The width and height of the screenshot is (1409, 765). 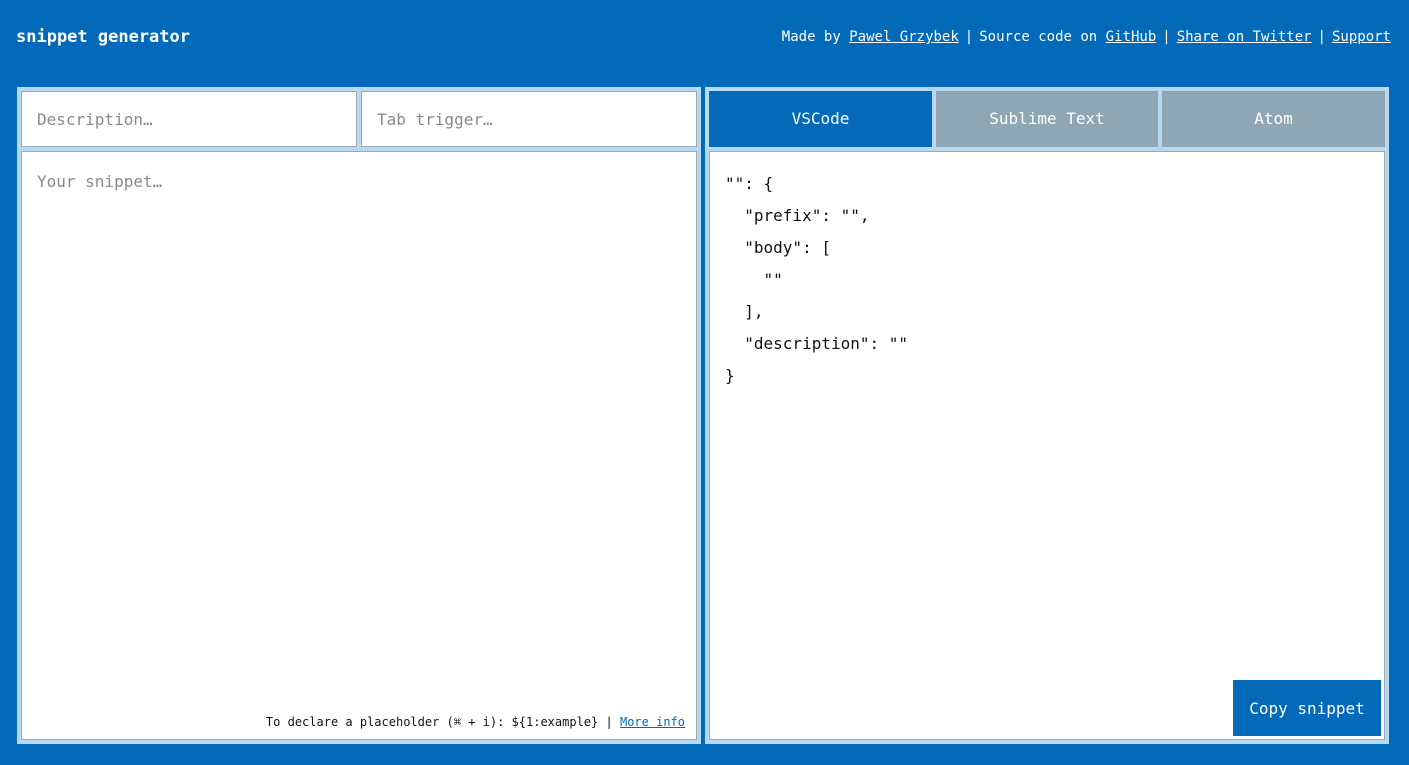 What do you see at coordinates (1273, 119) in the screenshot?
I see `tab-atom: Atom` at bounding box center [1273, 119].